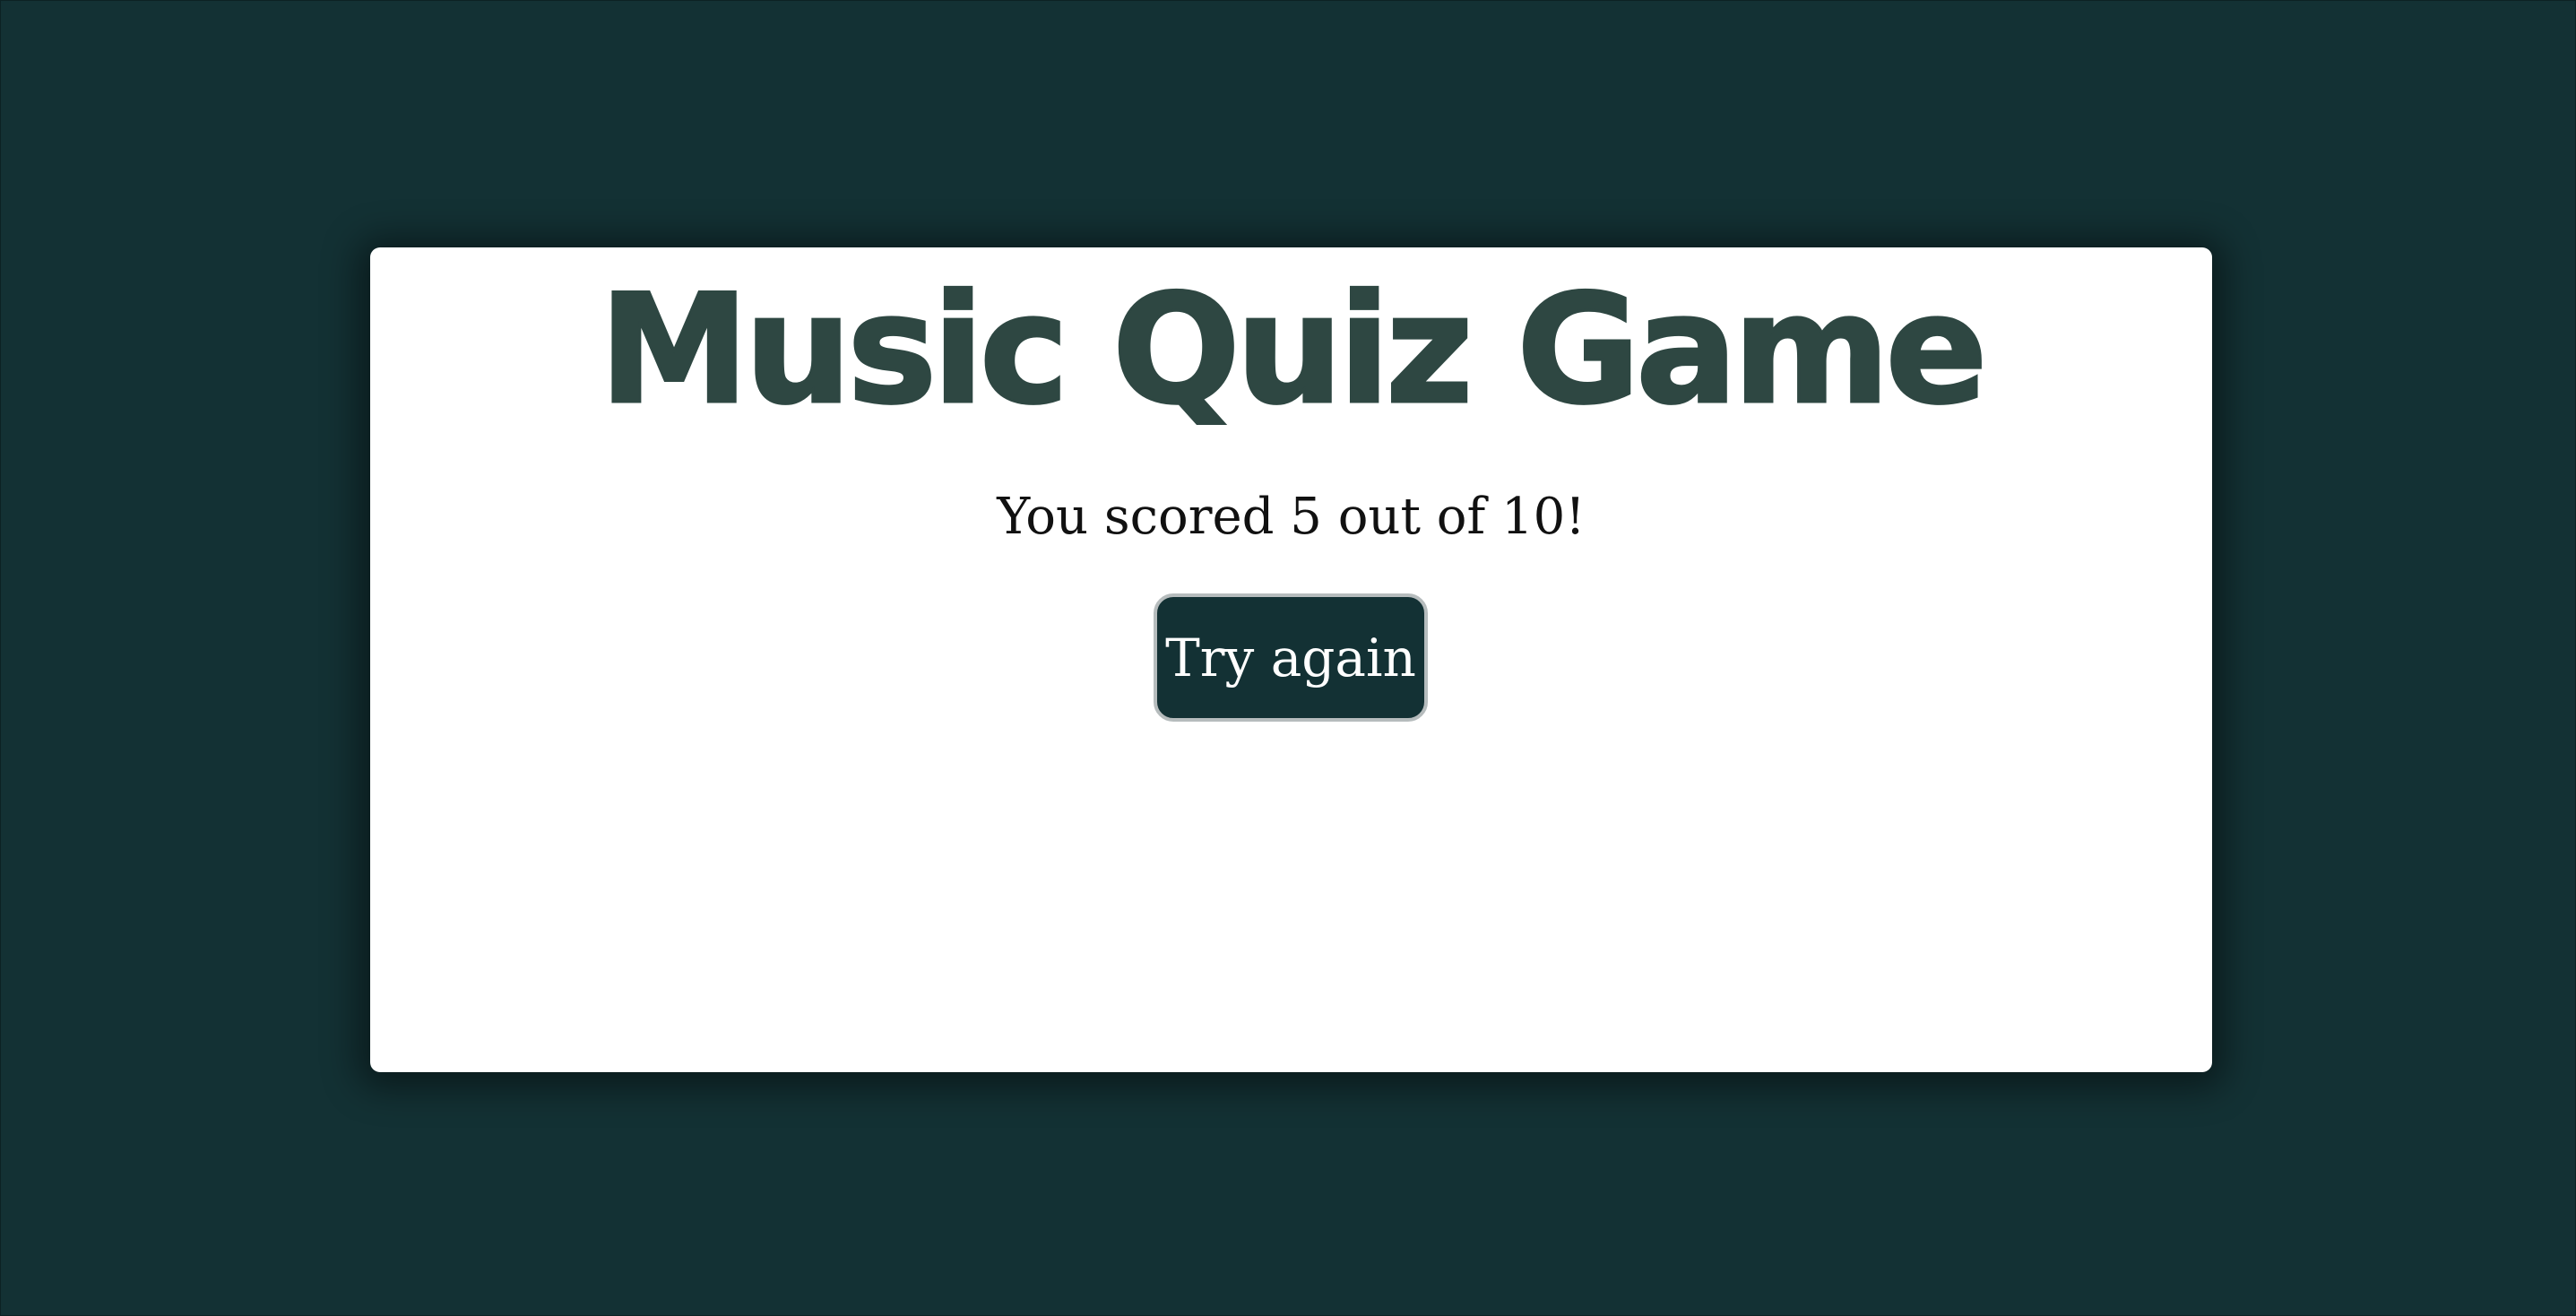  Describe the element at coordinates (1293, 350) in the screenshot. I see `page-title: Music Quiz Game` at that location.